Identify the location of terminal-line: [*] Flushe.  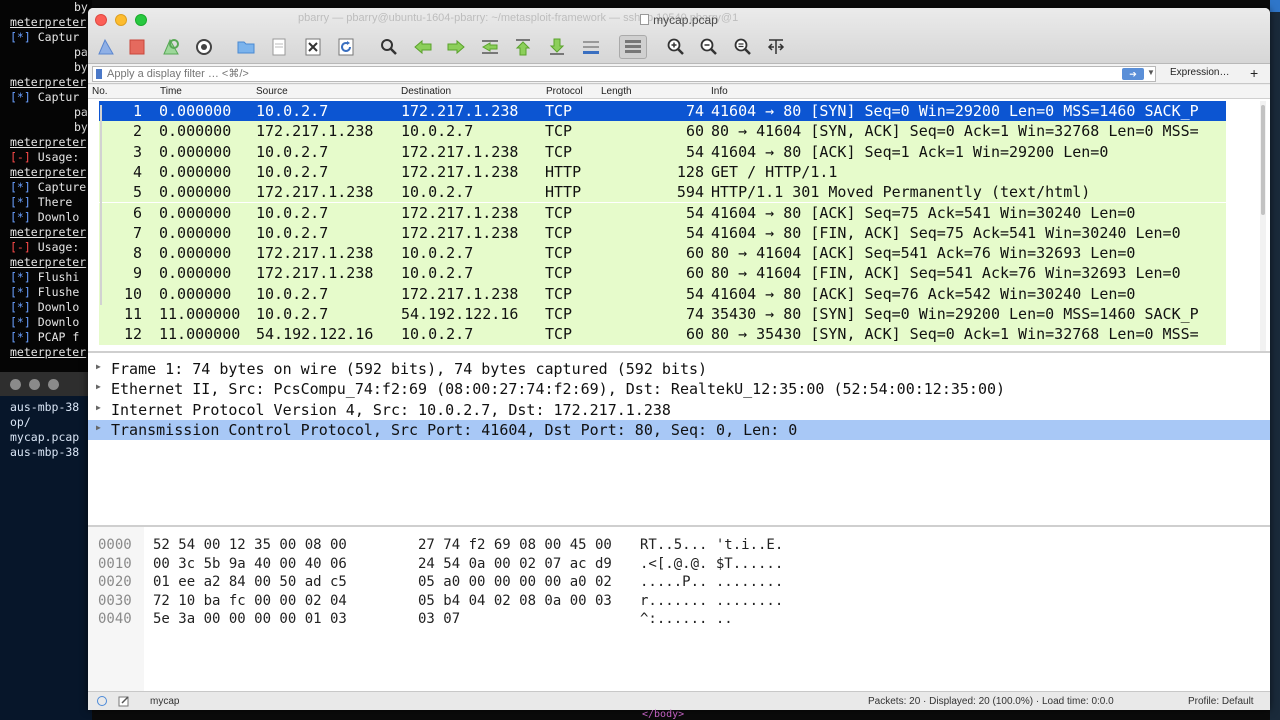
(46, 292).